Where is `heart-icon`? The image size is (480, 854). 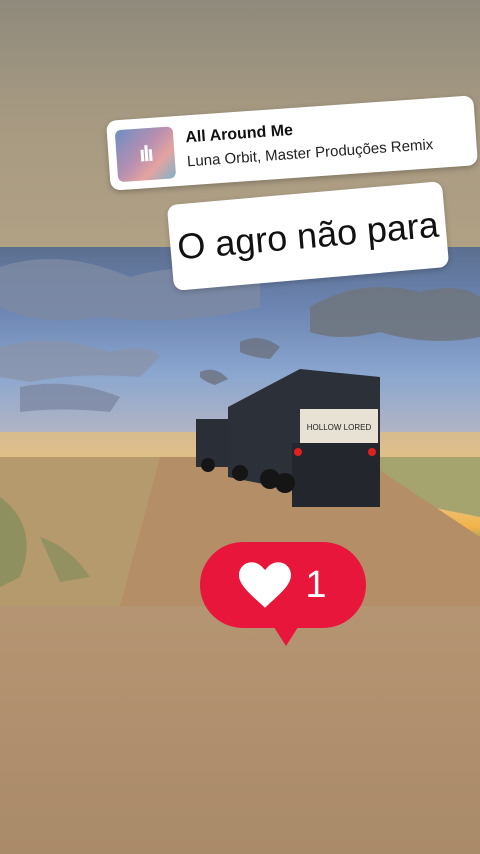
heart-icon is located at coordinates (265, 585).